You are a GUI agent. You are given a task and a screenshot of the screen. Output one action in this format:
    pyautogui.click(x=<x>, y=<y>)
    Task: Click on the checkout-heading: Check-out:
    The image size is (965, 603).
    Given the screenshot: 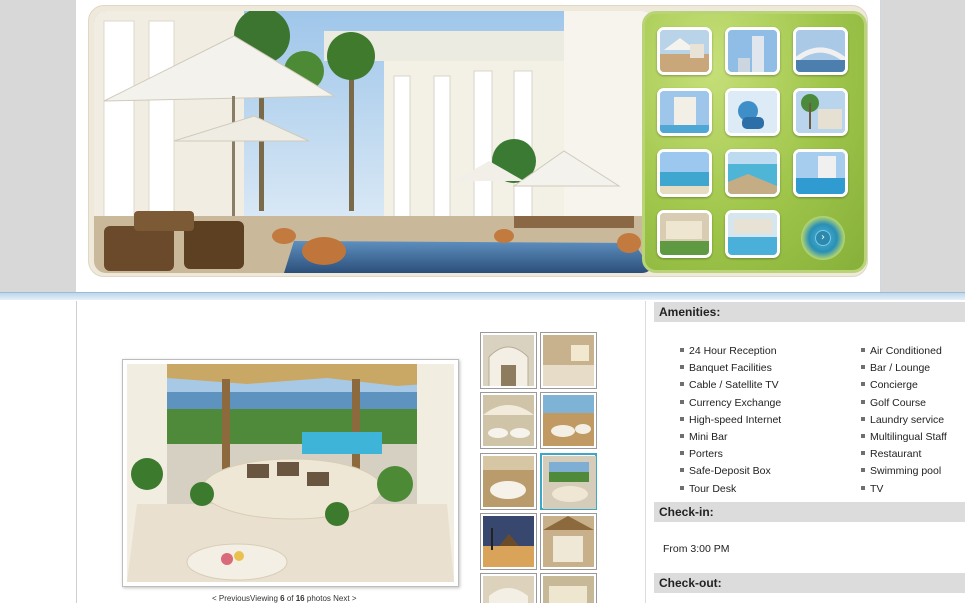 What is the action you would take?
    pyautogui.click(x=809, y=583)
    